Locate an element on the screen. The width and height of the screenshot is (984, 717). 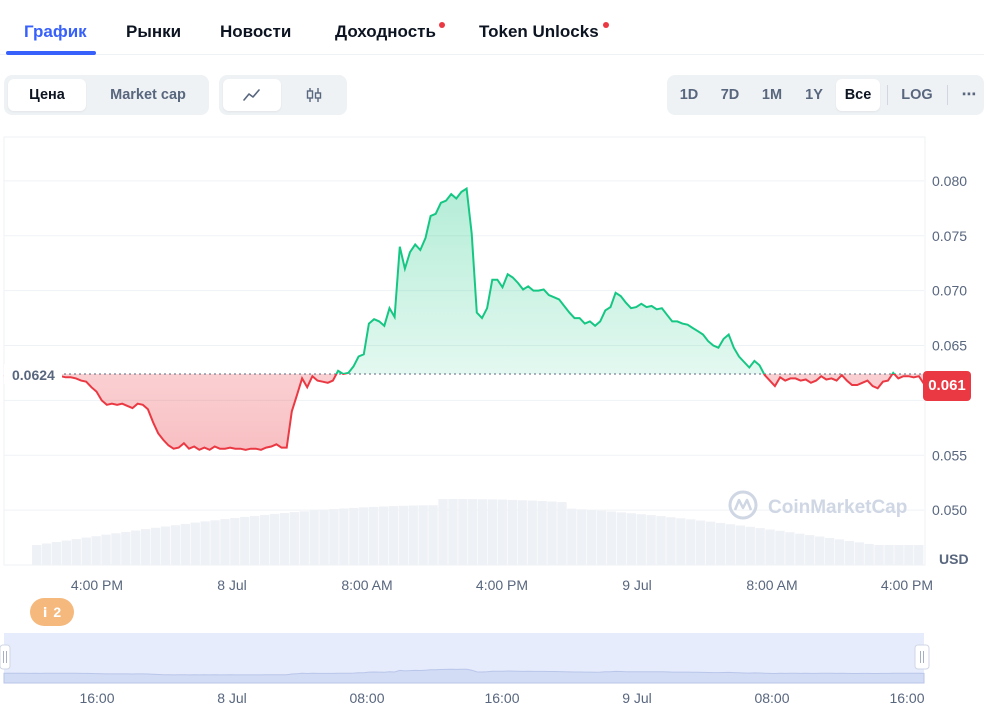
y-tick-label: 0.055 is located at coordinates (949, 455).